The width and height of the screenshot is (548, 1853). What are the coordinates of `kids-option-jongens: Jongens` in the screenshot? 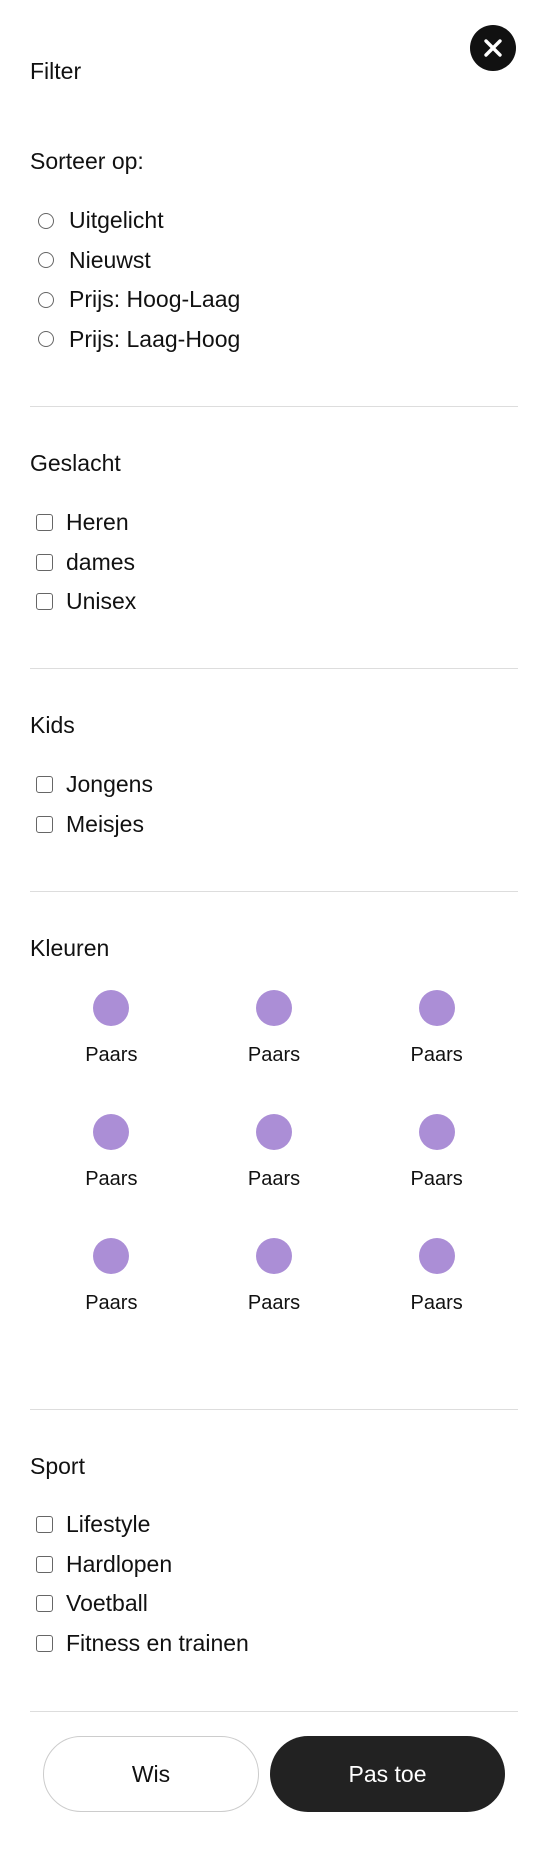 It's located at (94, 785).